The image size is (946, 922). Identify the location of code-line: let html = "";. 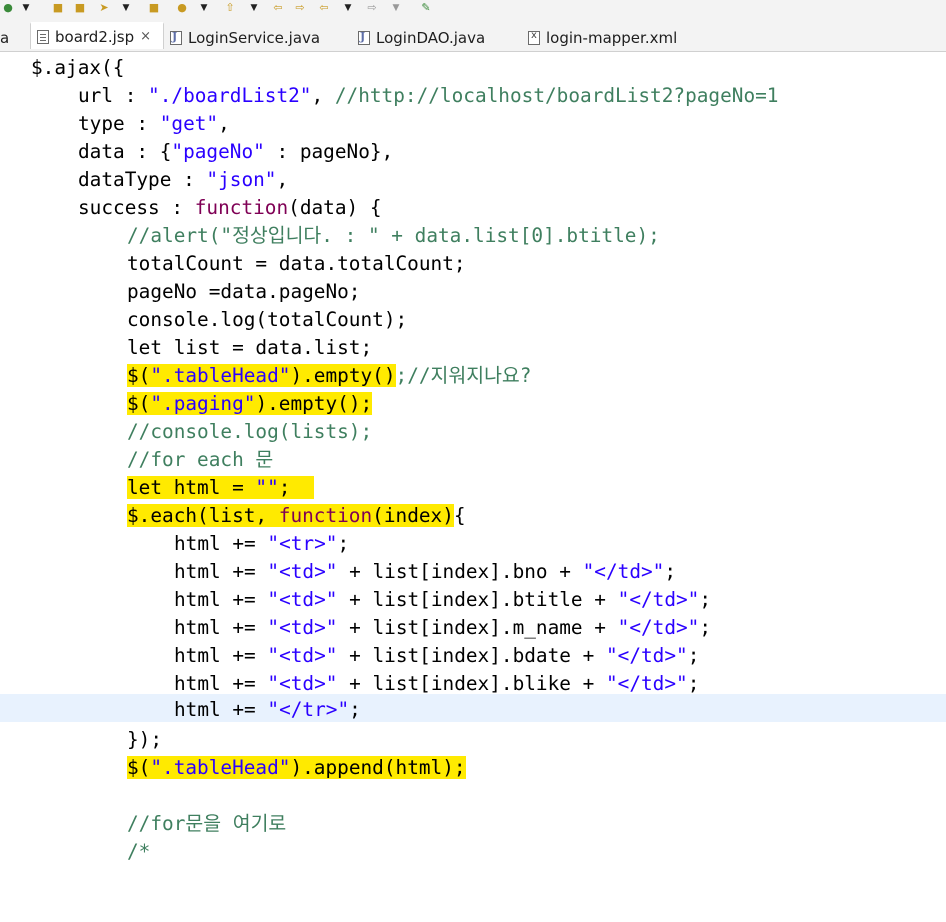
(473, 488).